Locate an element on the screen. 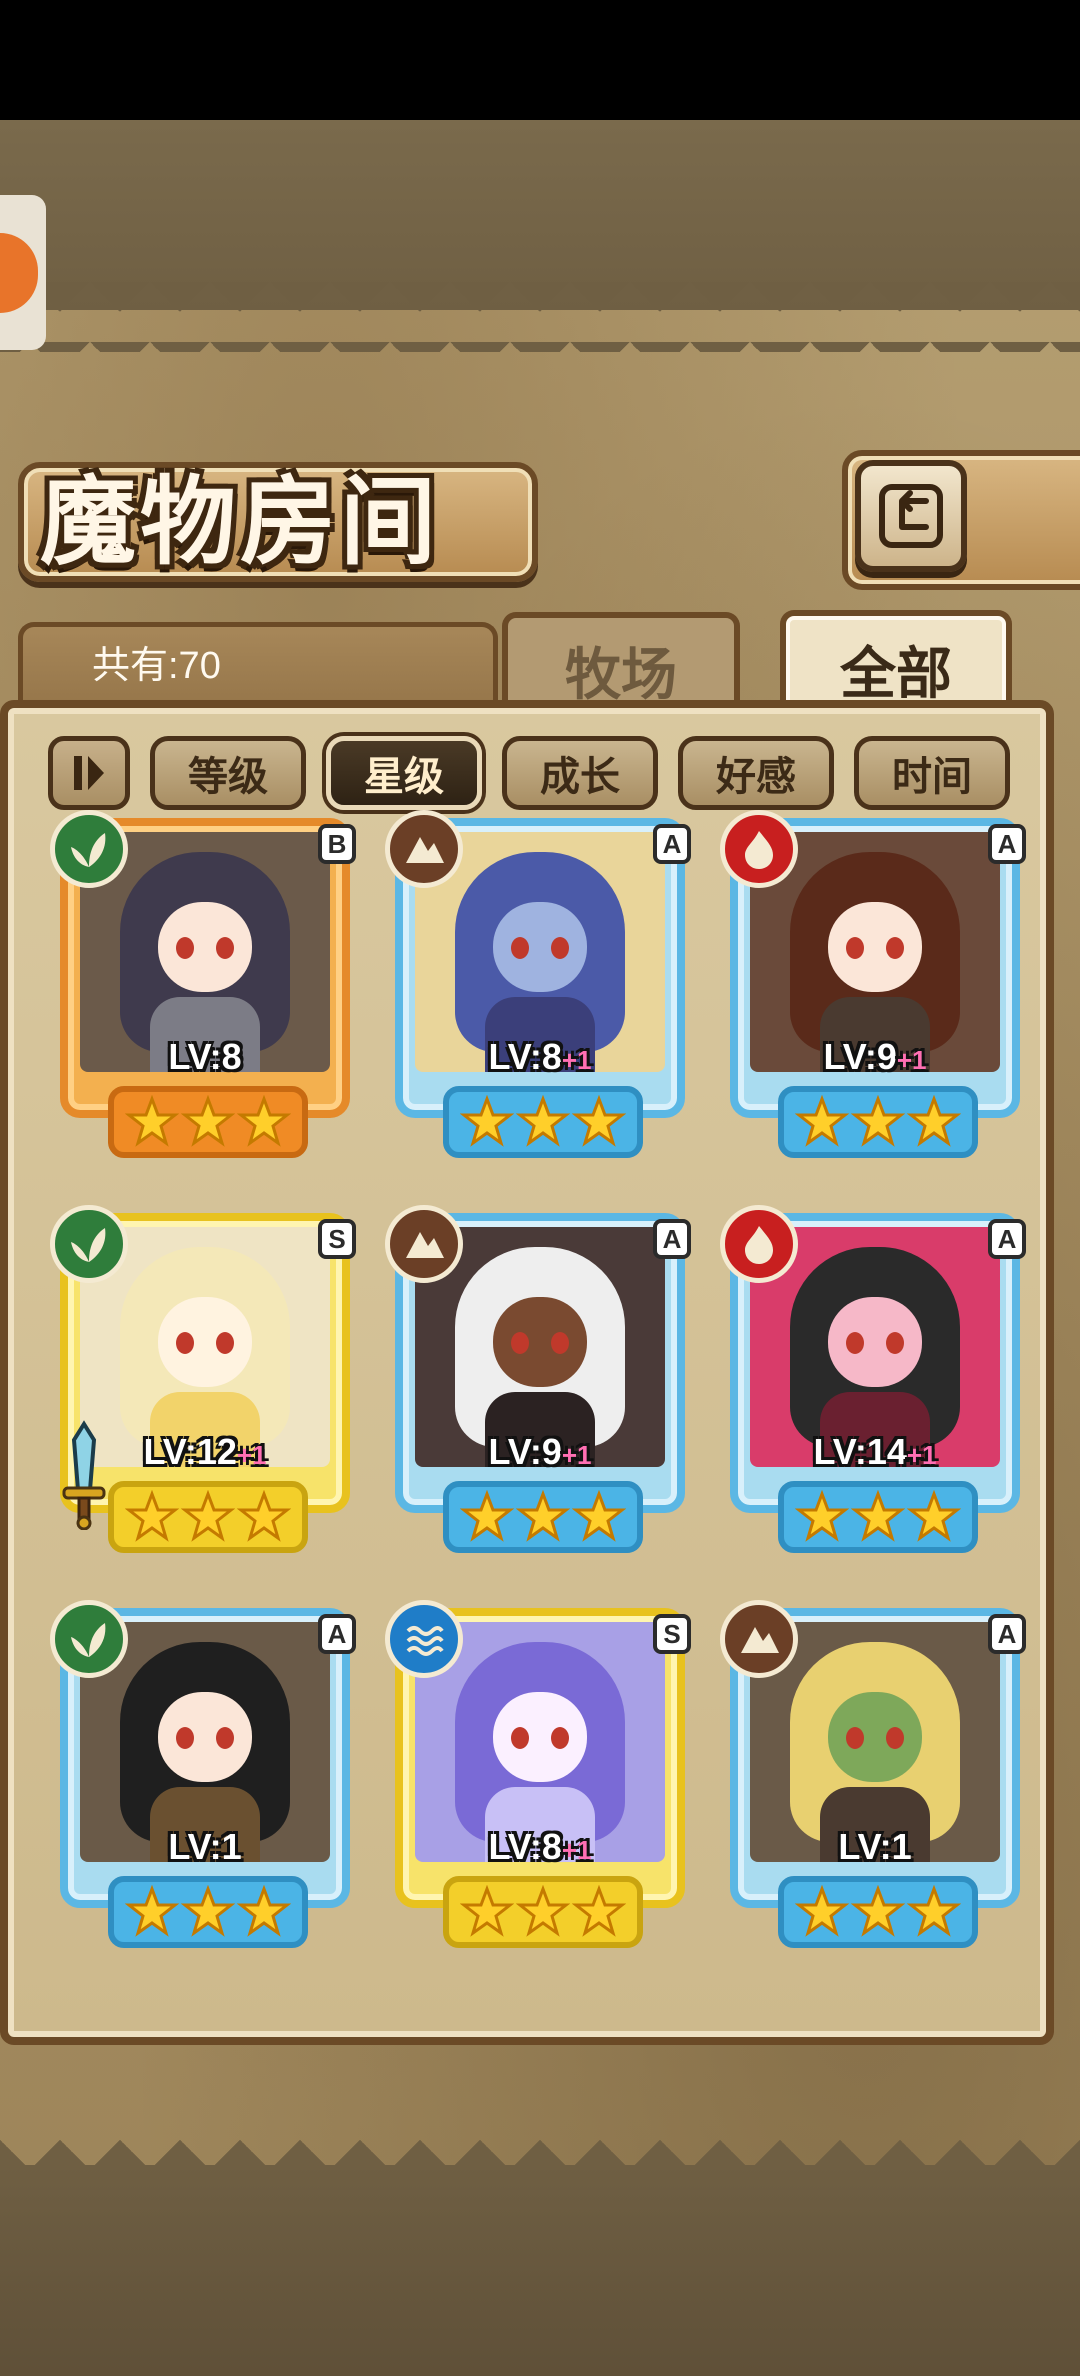  monster-card: B LV:8 is located at coordinates (203, 986).